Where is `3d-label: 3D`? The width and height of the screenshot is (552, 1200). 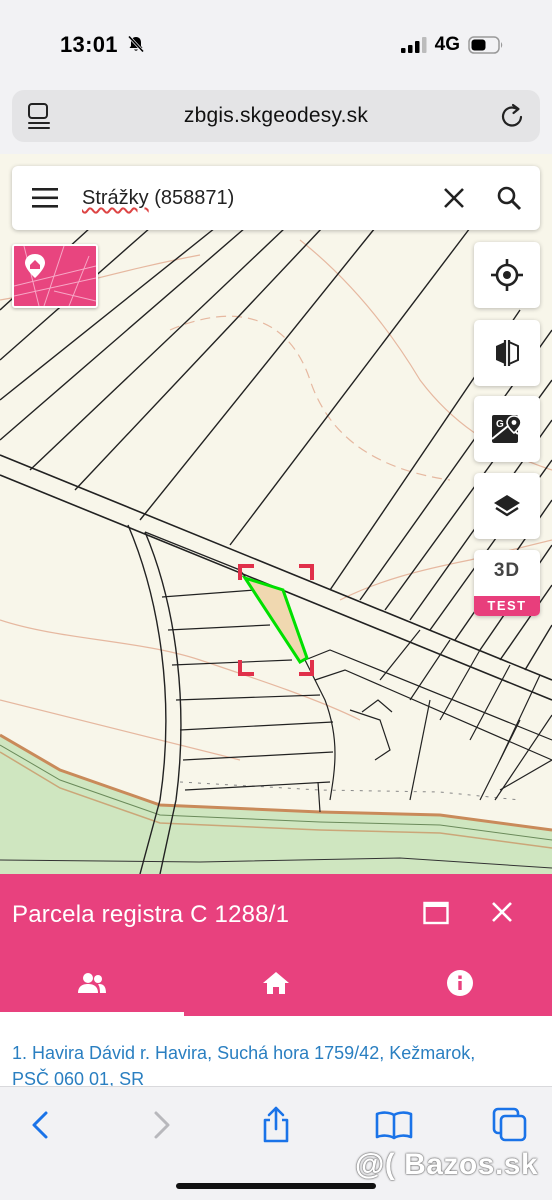 3d-label: 3D is located at coordinates (507, 570).